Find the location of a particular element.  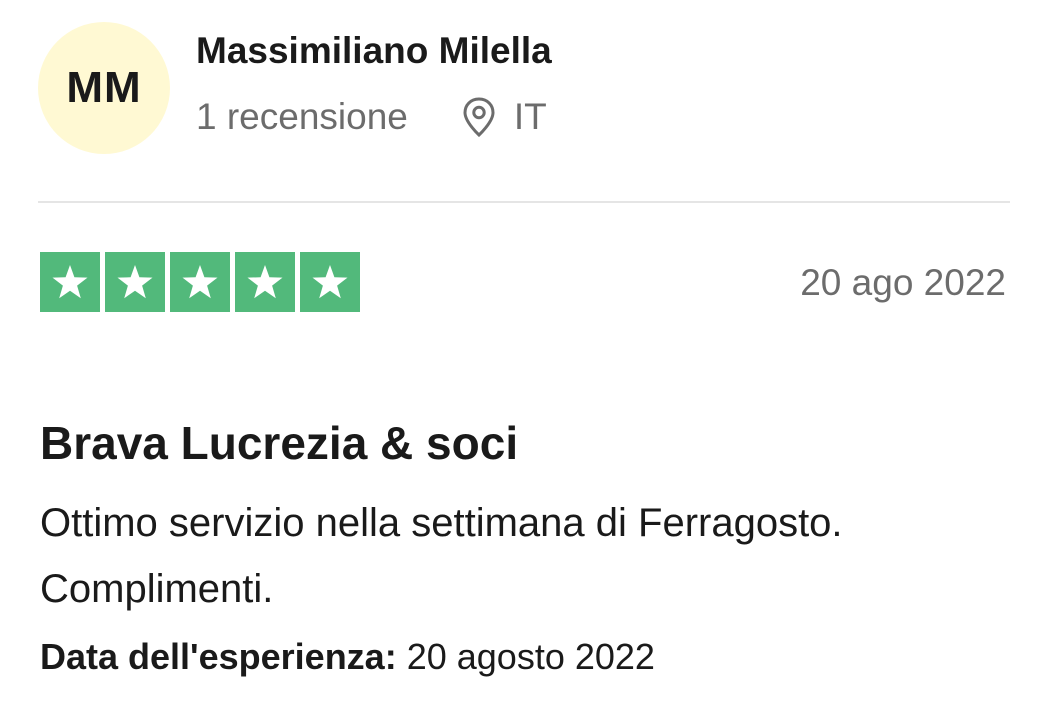

star-rating is located at coordinates (200, 282).